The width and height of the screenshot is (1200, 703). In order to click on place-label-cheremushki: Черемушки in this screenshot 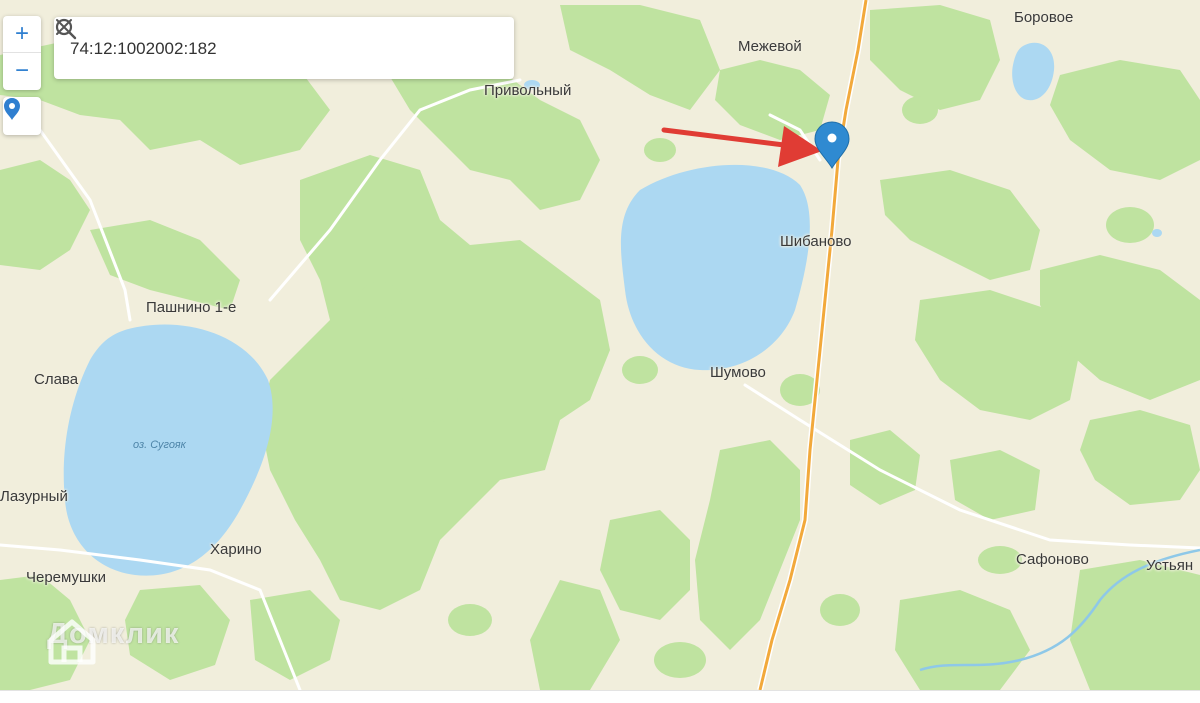, I will do `click(66, 577)`.